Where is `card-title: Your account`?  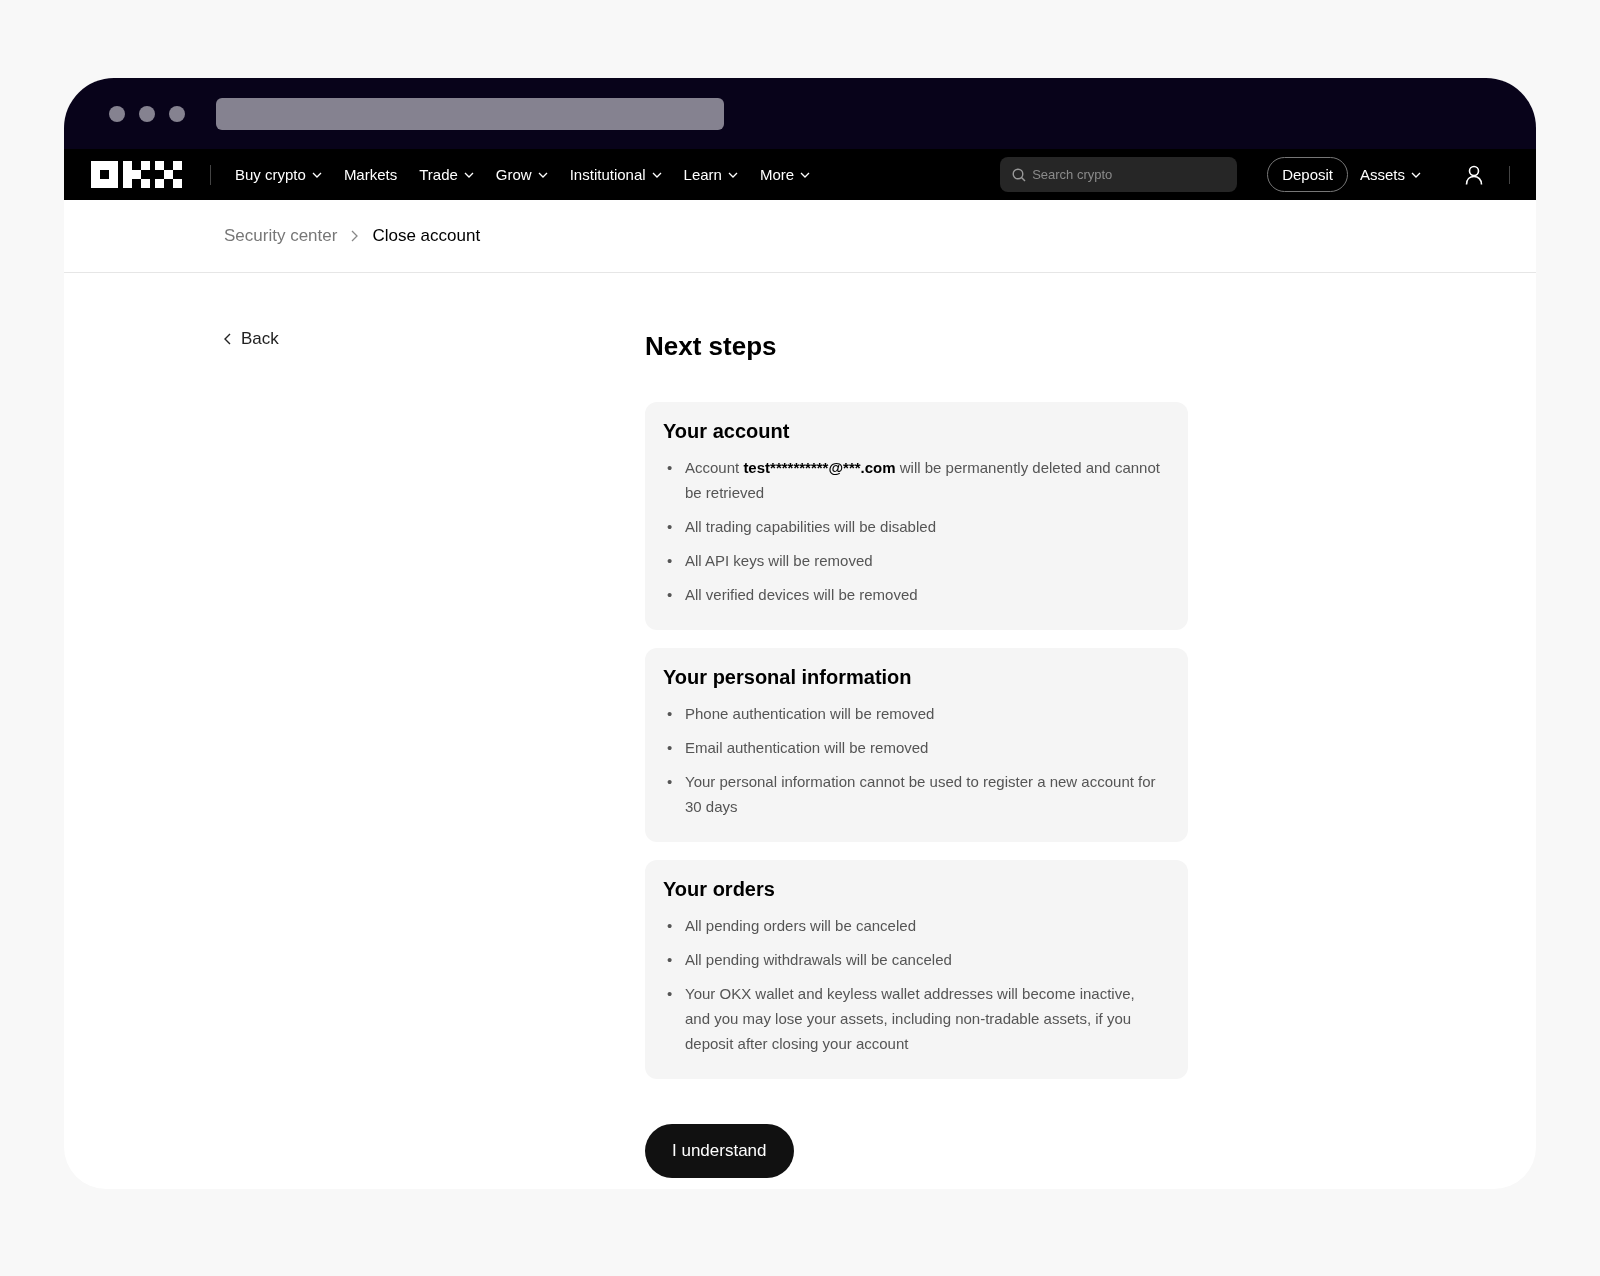 card-title: Your account is located at coordinates (727, 431).